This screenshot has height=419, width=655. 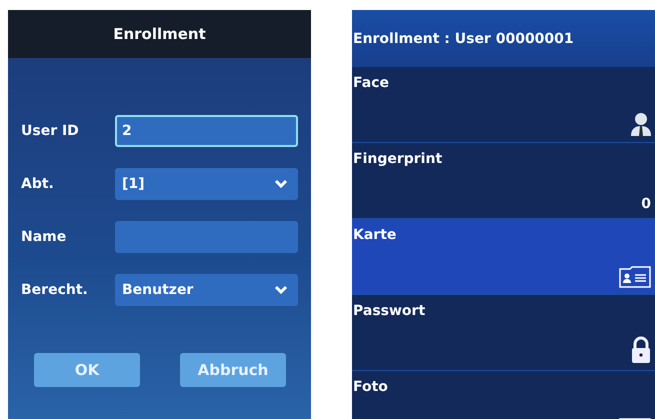 What do you see at coordinates (389, 311) in the screenshot?
I see `item-label: Passwort` at bounding box center [389, 311].